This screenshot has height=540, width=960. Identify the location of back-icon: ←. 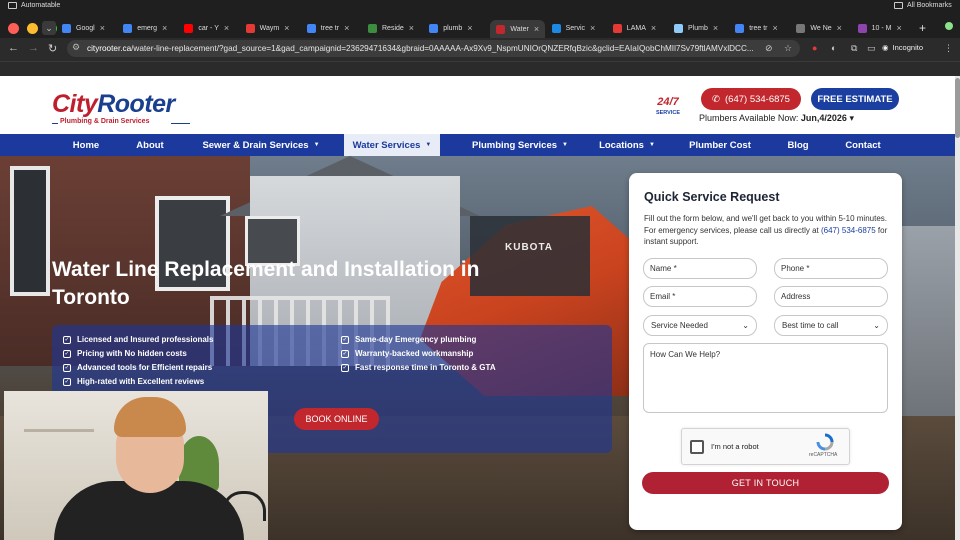
(13, 48).